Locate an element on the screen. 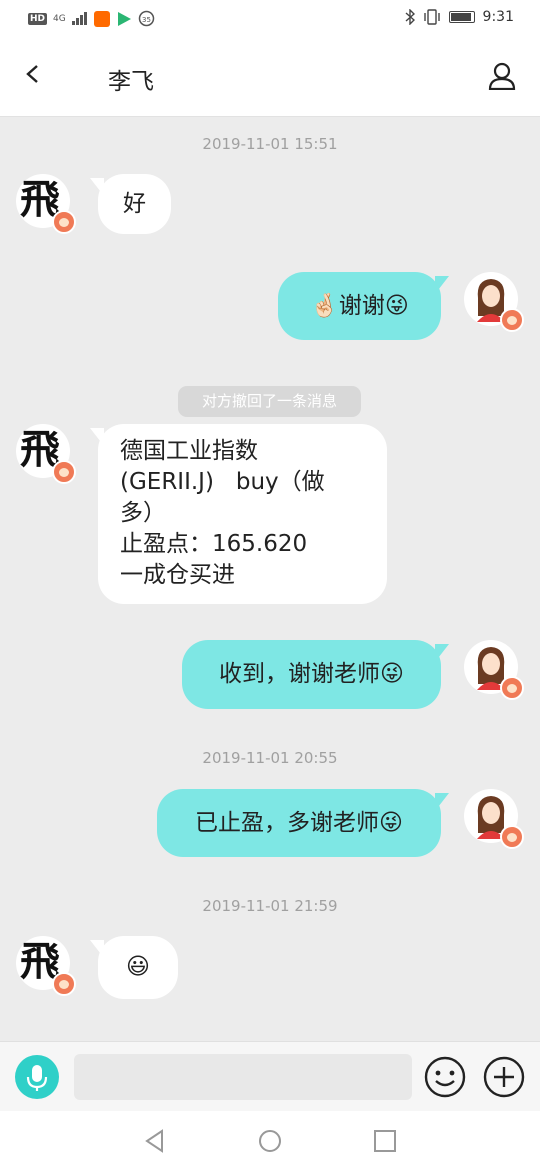  system-nav-bar is located at coordinates (270, 1140).